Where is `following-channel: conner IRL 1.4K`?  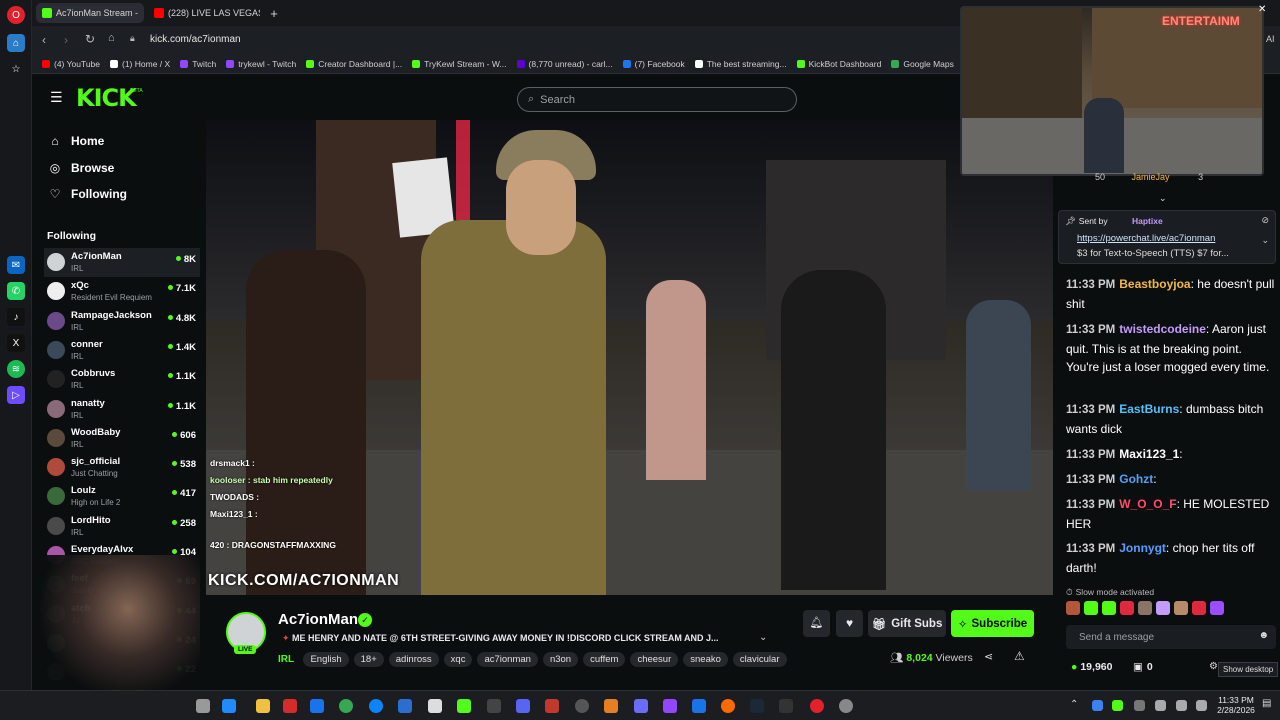 following-channel: conner IRL 1.4K is located at coordinates (122, 350).